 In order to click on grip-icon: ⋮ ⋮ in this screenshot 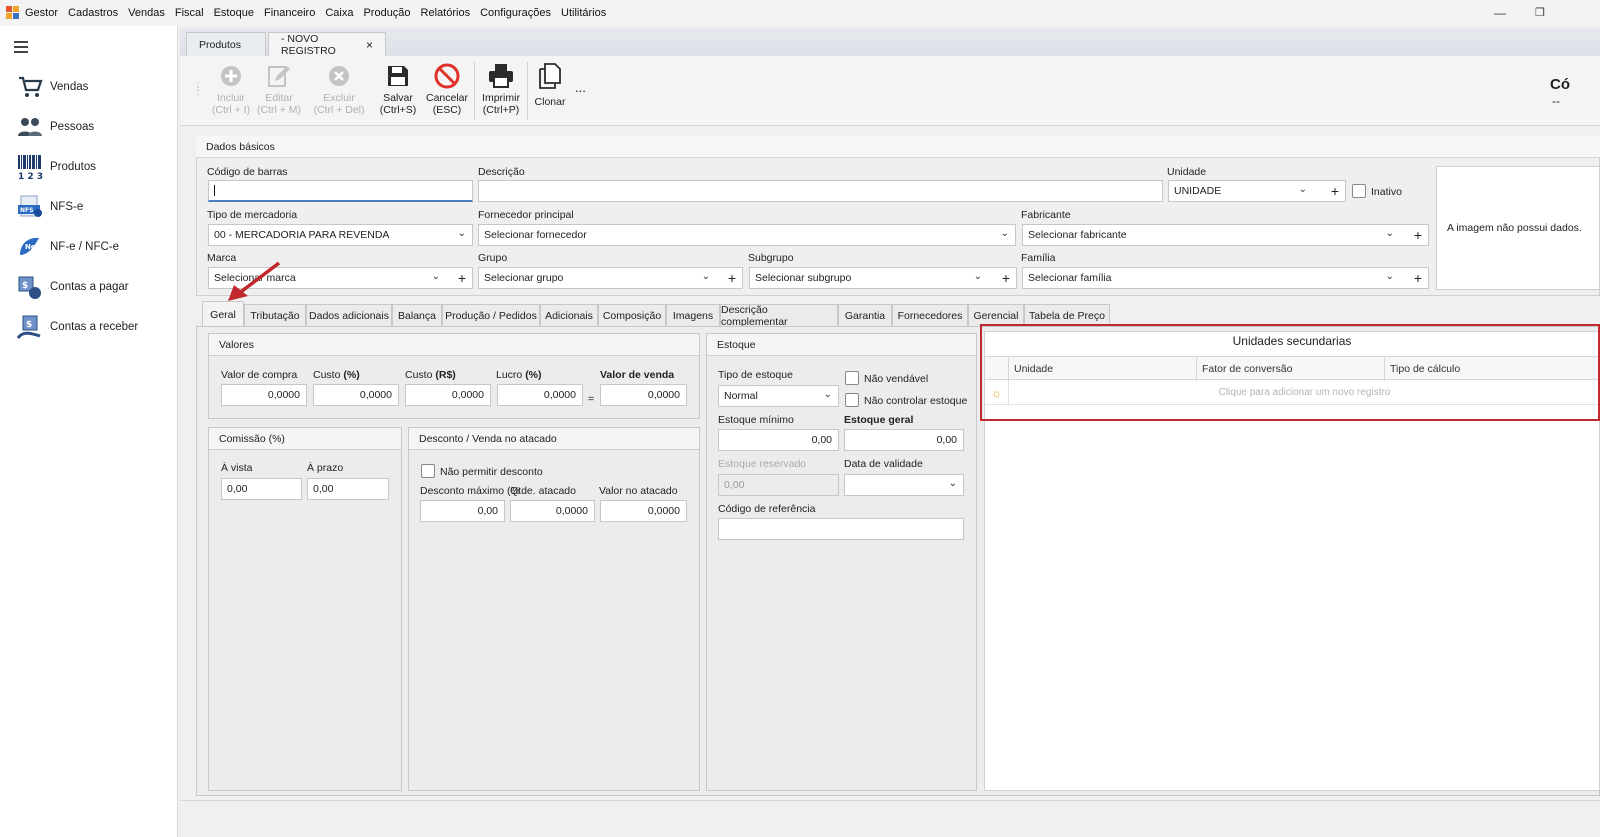, I will do `click(198, 89)`.